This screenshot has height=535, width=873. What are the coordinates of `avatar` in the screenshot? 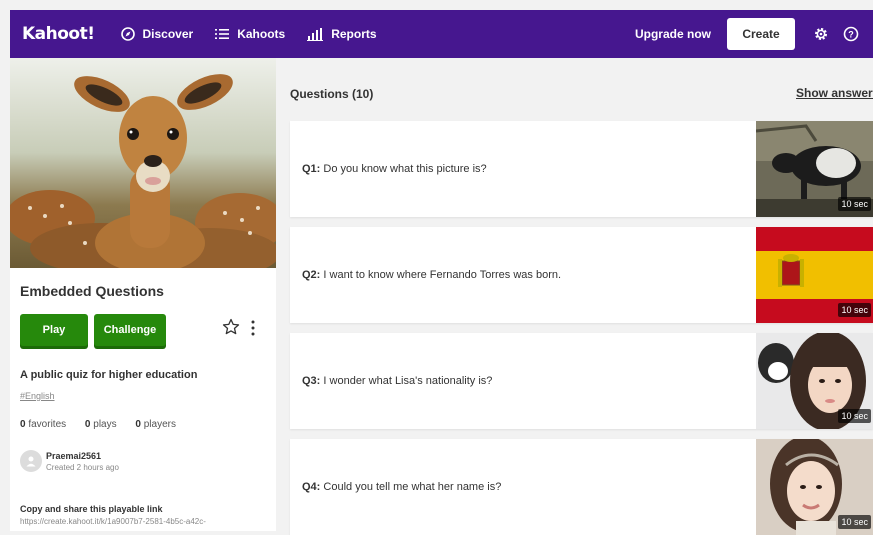 It's located at (31, 461).